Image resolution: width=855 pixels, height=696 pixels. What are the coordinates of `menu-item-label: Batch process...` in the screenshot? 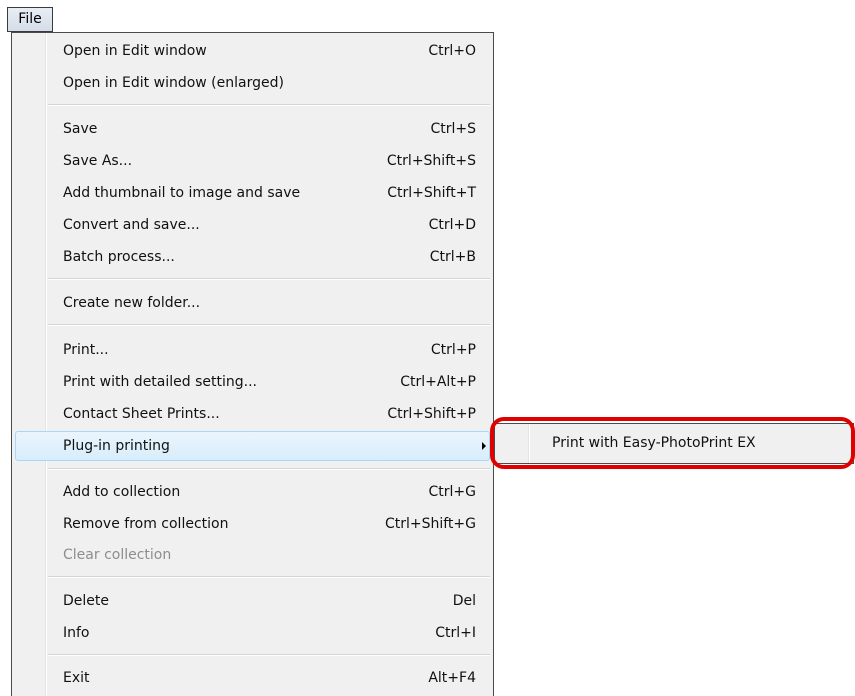 It's located at (119, 257).